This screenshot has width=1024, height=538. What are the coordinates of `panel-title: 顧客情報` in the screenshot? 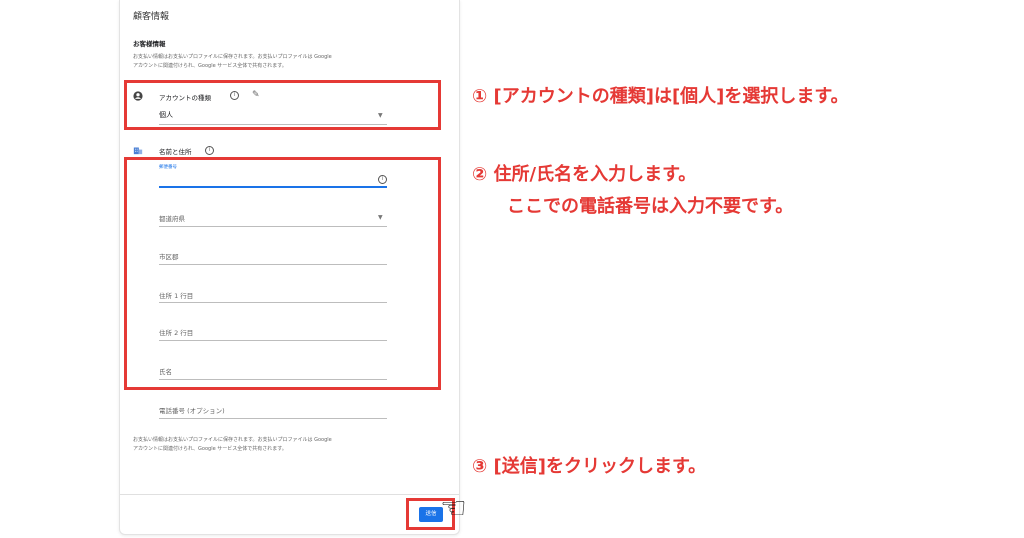 It's located at (151, 17).